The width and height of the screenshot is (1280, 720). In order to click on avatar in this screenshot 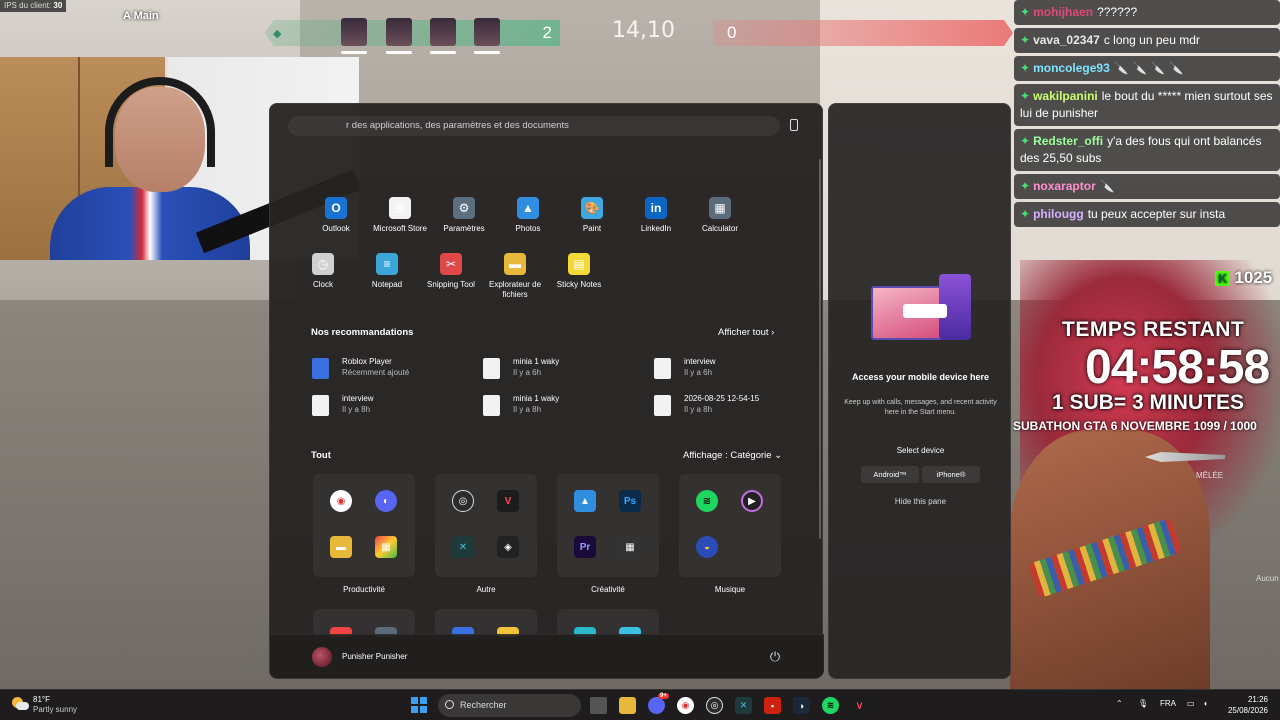, I will do `click(322, 657)`.